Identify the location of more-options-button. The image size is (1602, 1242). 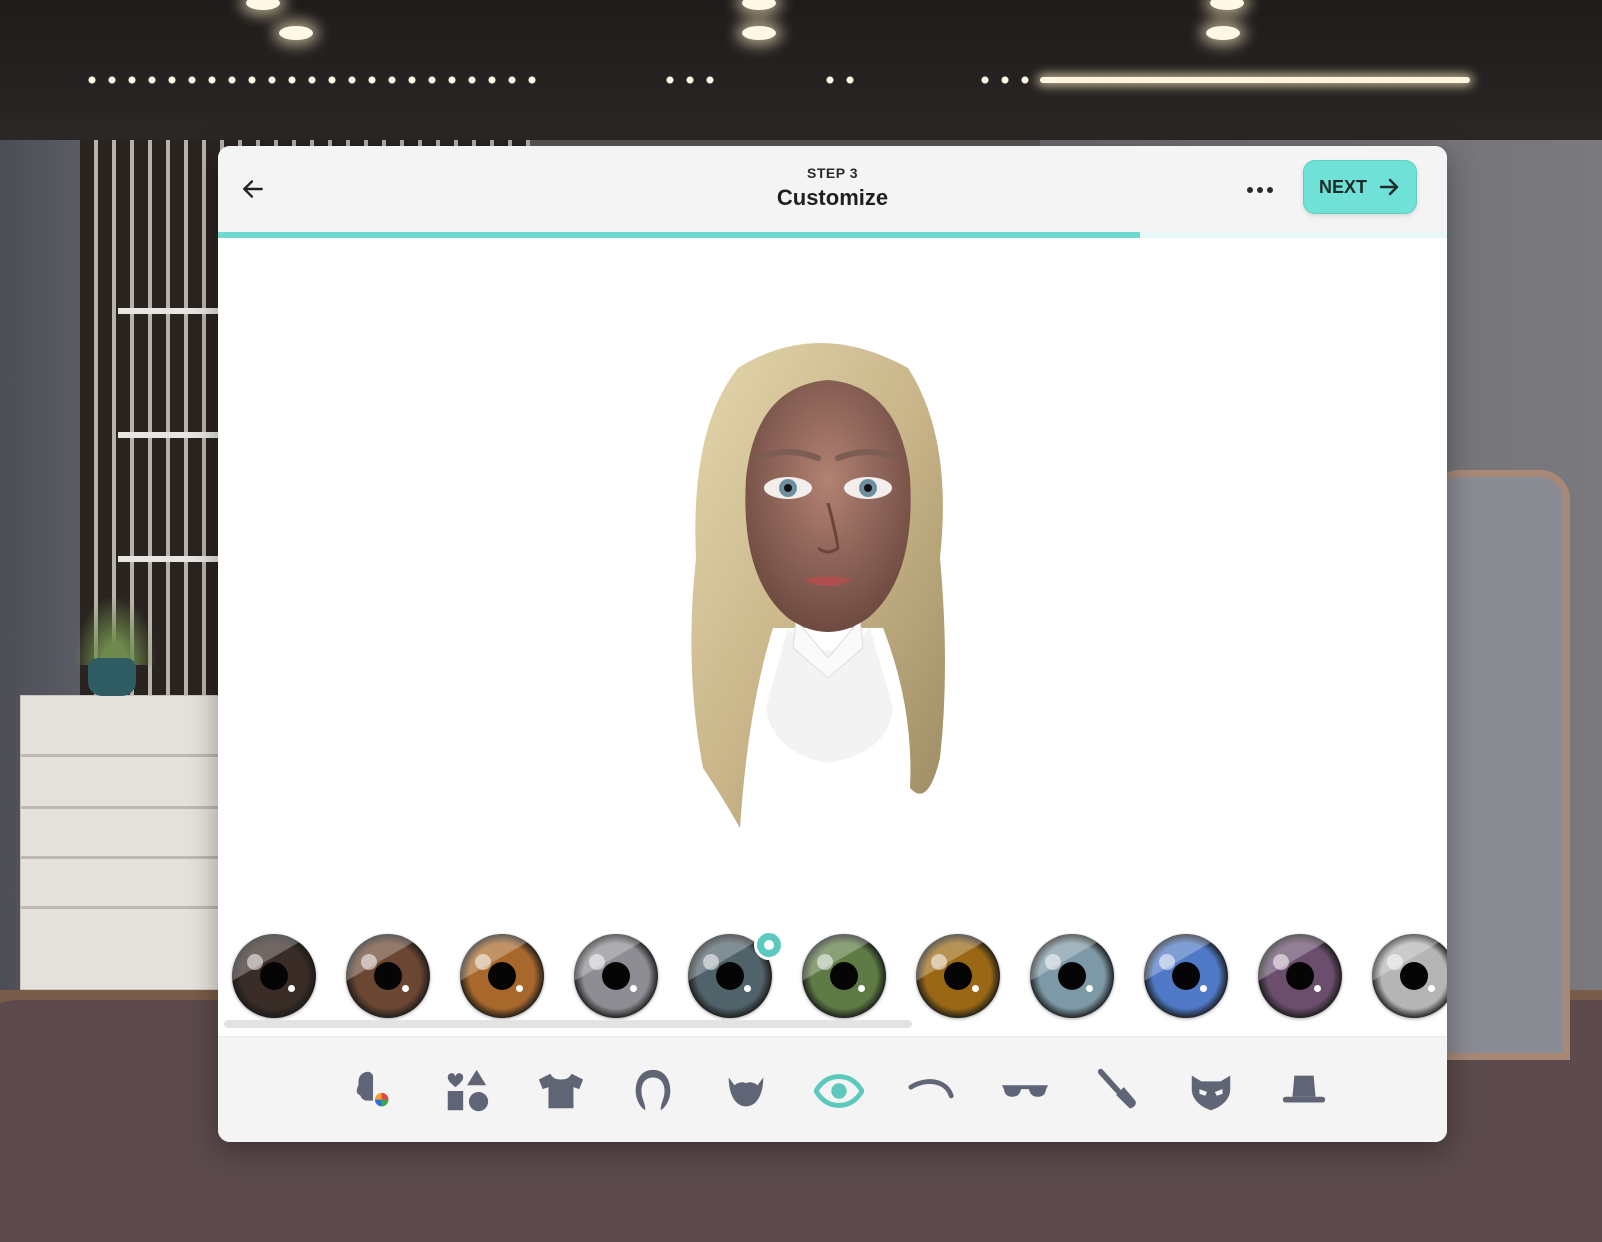
(1260, 190).